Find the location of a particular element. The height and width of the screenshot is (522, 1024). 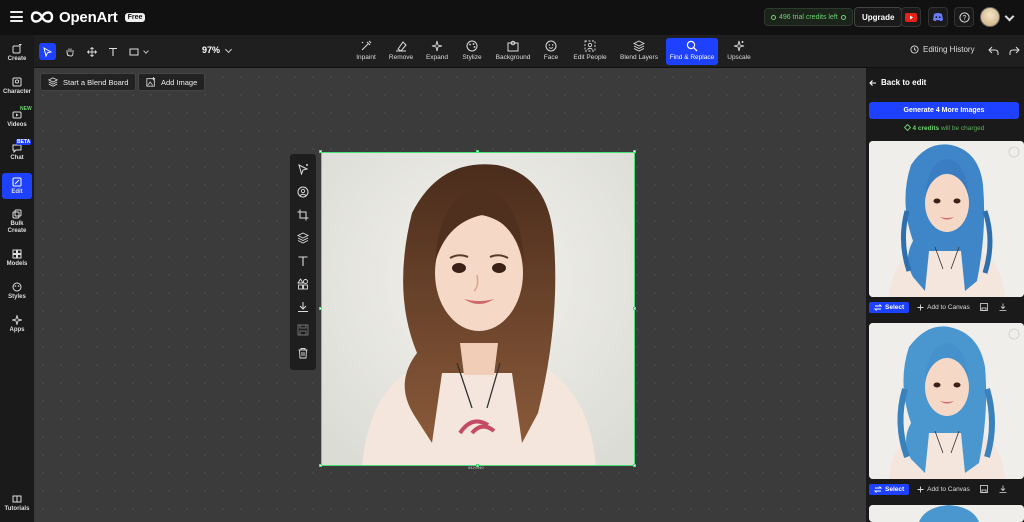

shape-tool is located at coordinates (133, 51).